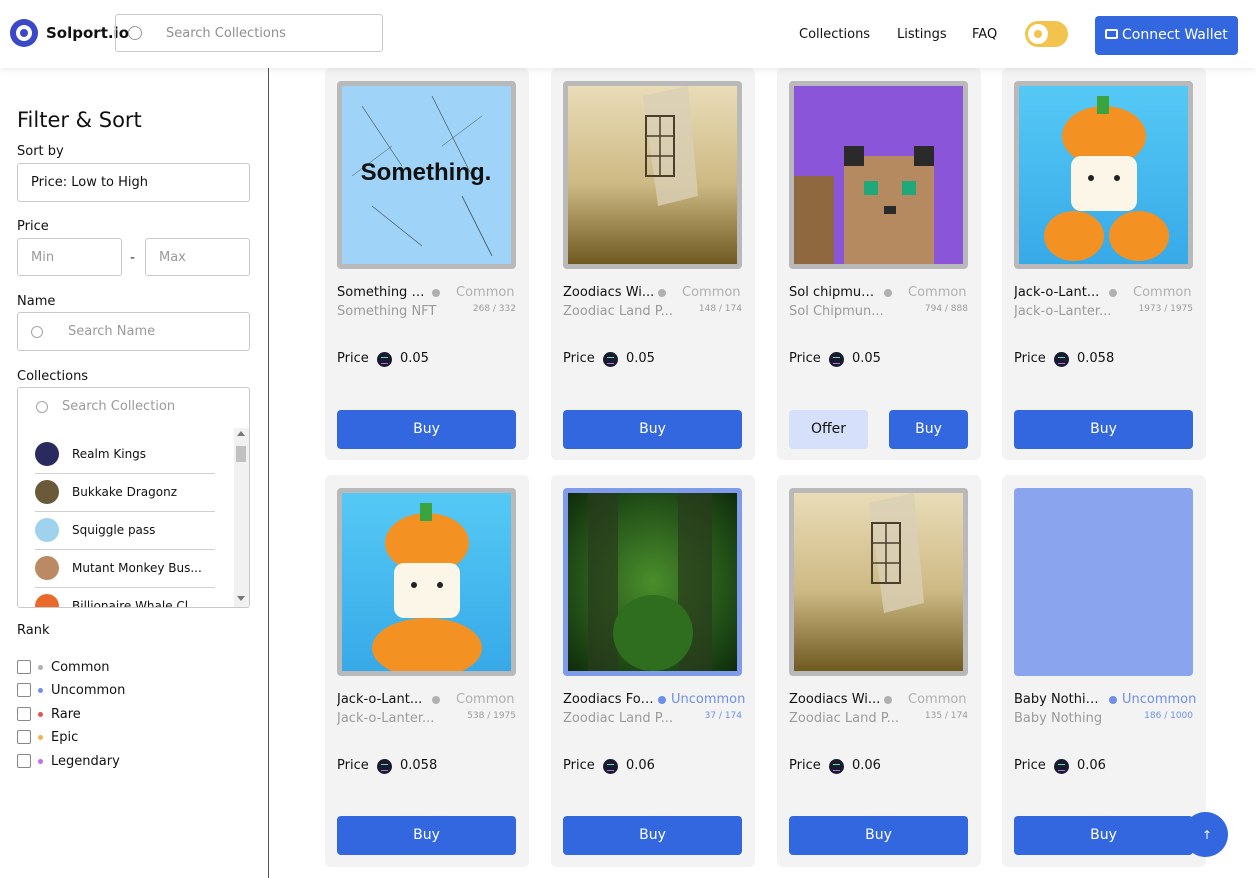 The width and height of the screenshot is (1256, 878). I want to click on connect-wallet-button: Connect Wallet, so click(1166, 35).